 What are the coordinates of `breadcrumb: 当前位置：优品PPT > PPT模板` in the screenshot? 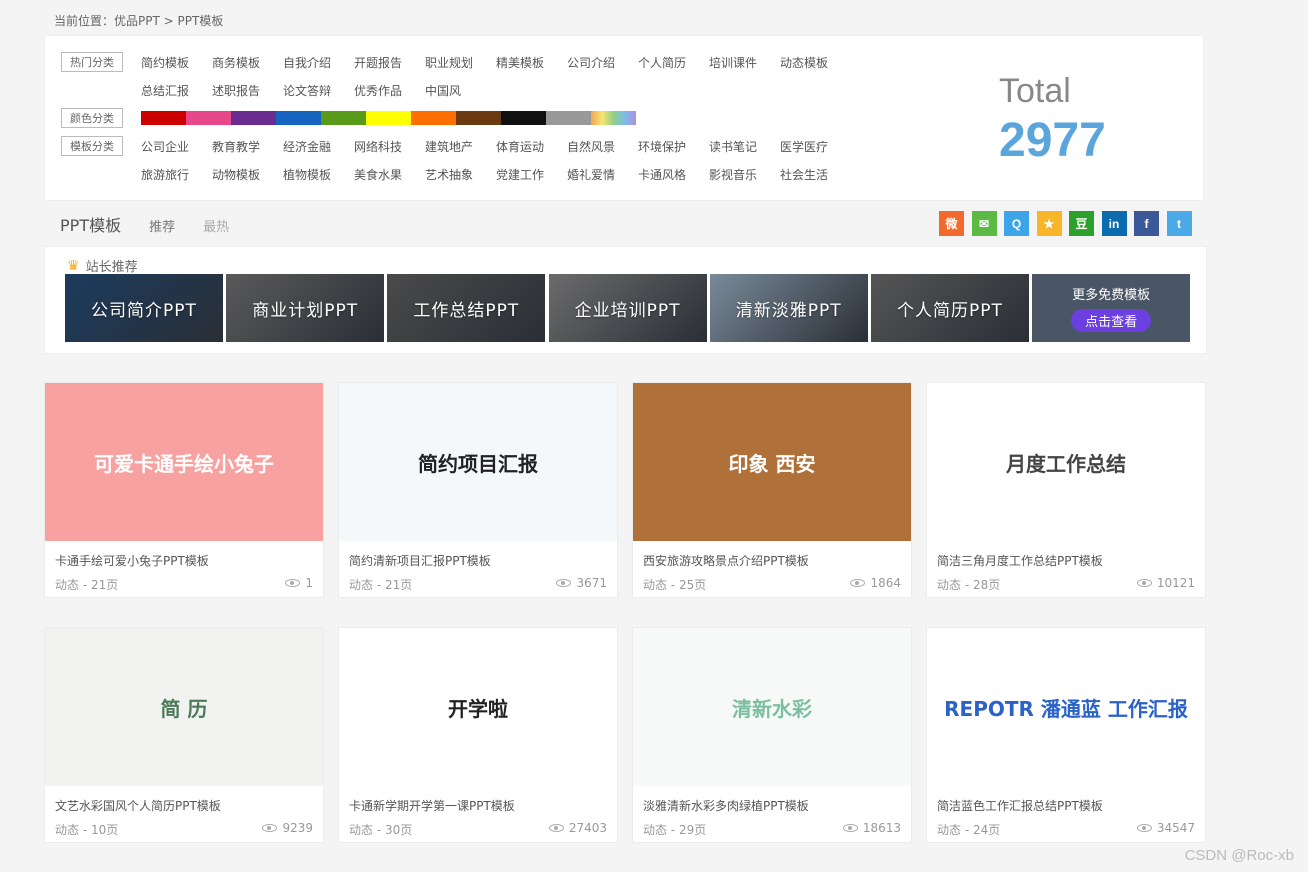 It's located at (138, 20).